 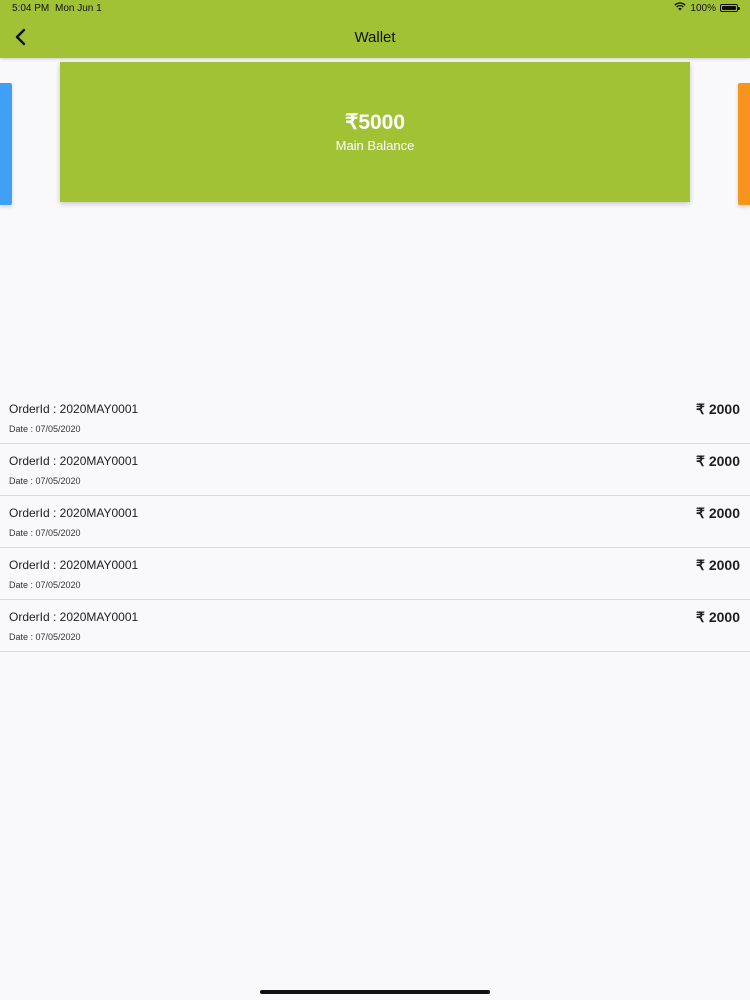 I want to click on previous-wallet-card, so click(x=6, y=144).